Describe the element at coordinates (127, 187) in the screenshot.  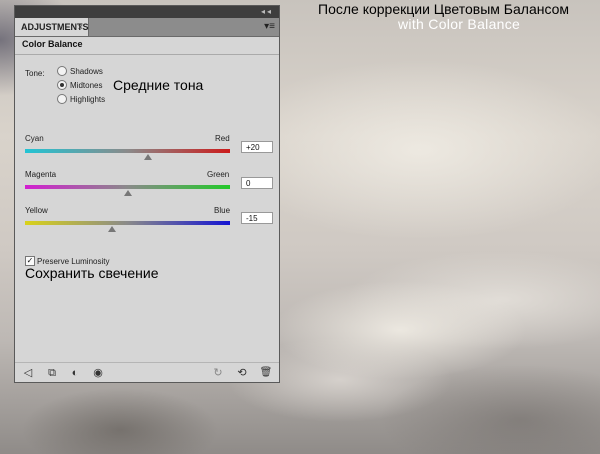
I see `slider-magenta-green-track` at that location.